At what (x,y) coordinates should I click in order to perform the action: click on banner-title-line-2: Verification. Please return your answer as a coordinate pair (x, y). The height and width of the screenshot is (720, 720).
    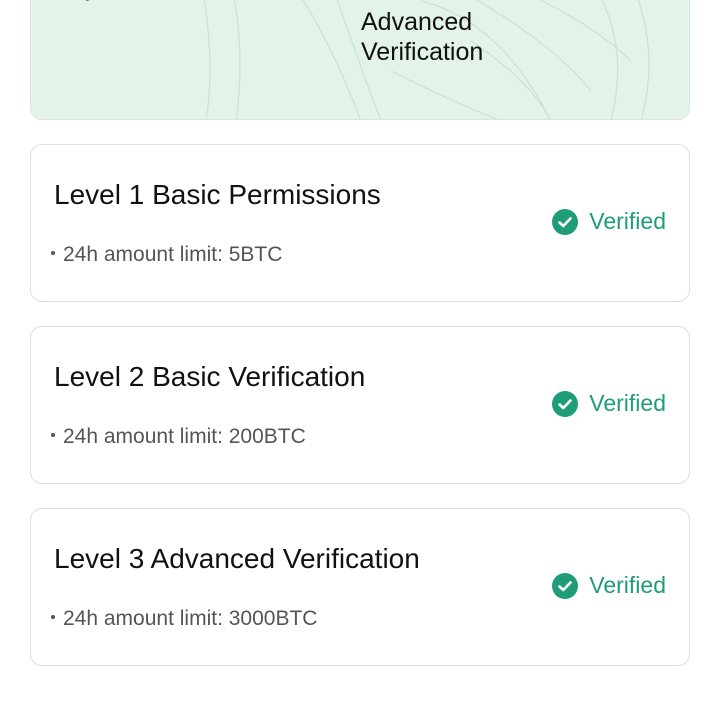
    Looking at the image, I should click on (422, 52).